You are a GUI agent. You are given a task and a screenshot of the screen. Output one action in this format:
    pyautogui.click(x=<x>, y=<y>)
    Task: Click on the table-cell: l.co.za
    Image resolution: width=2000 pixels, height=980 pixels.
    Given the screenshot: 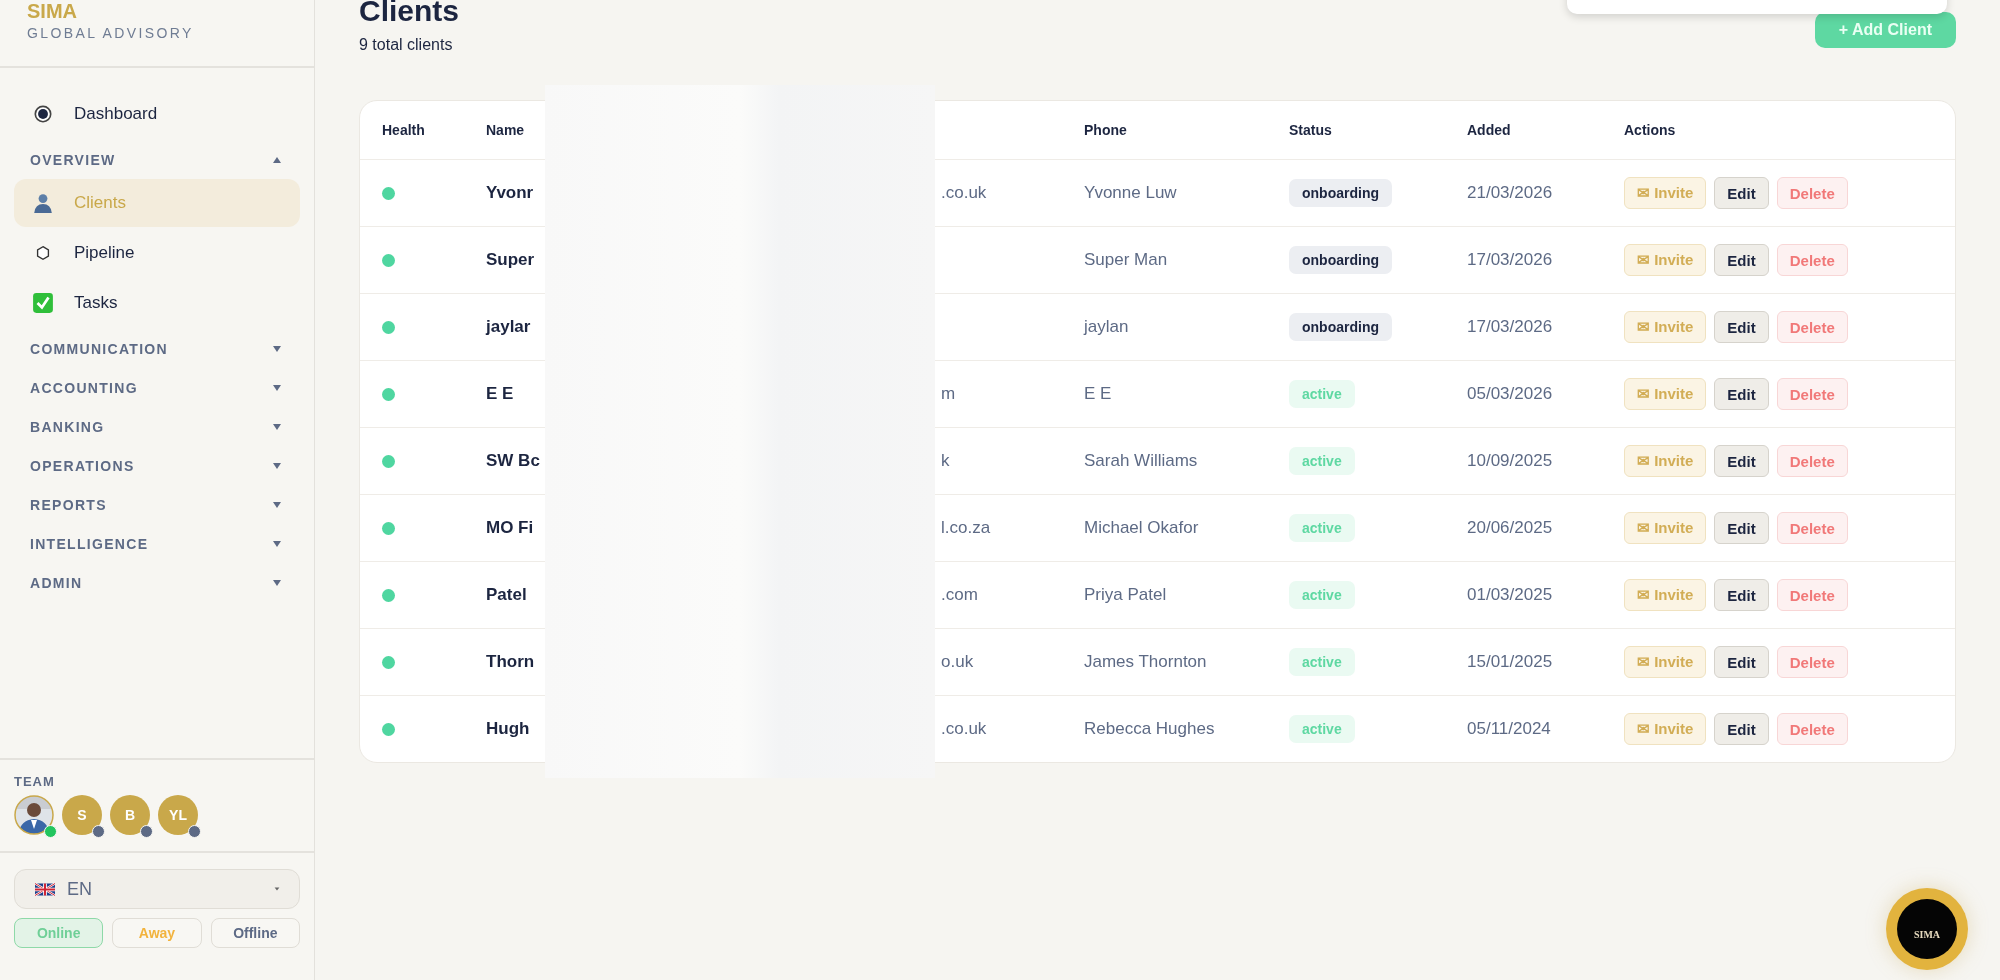 What is the action you would take?
    pyautogui.click(x=966, y=527)
    